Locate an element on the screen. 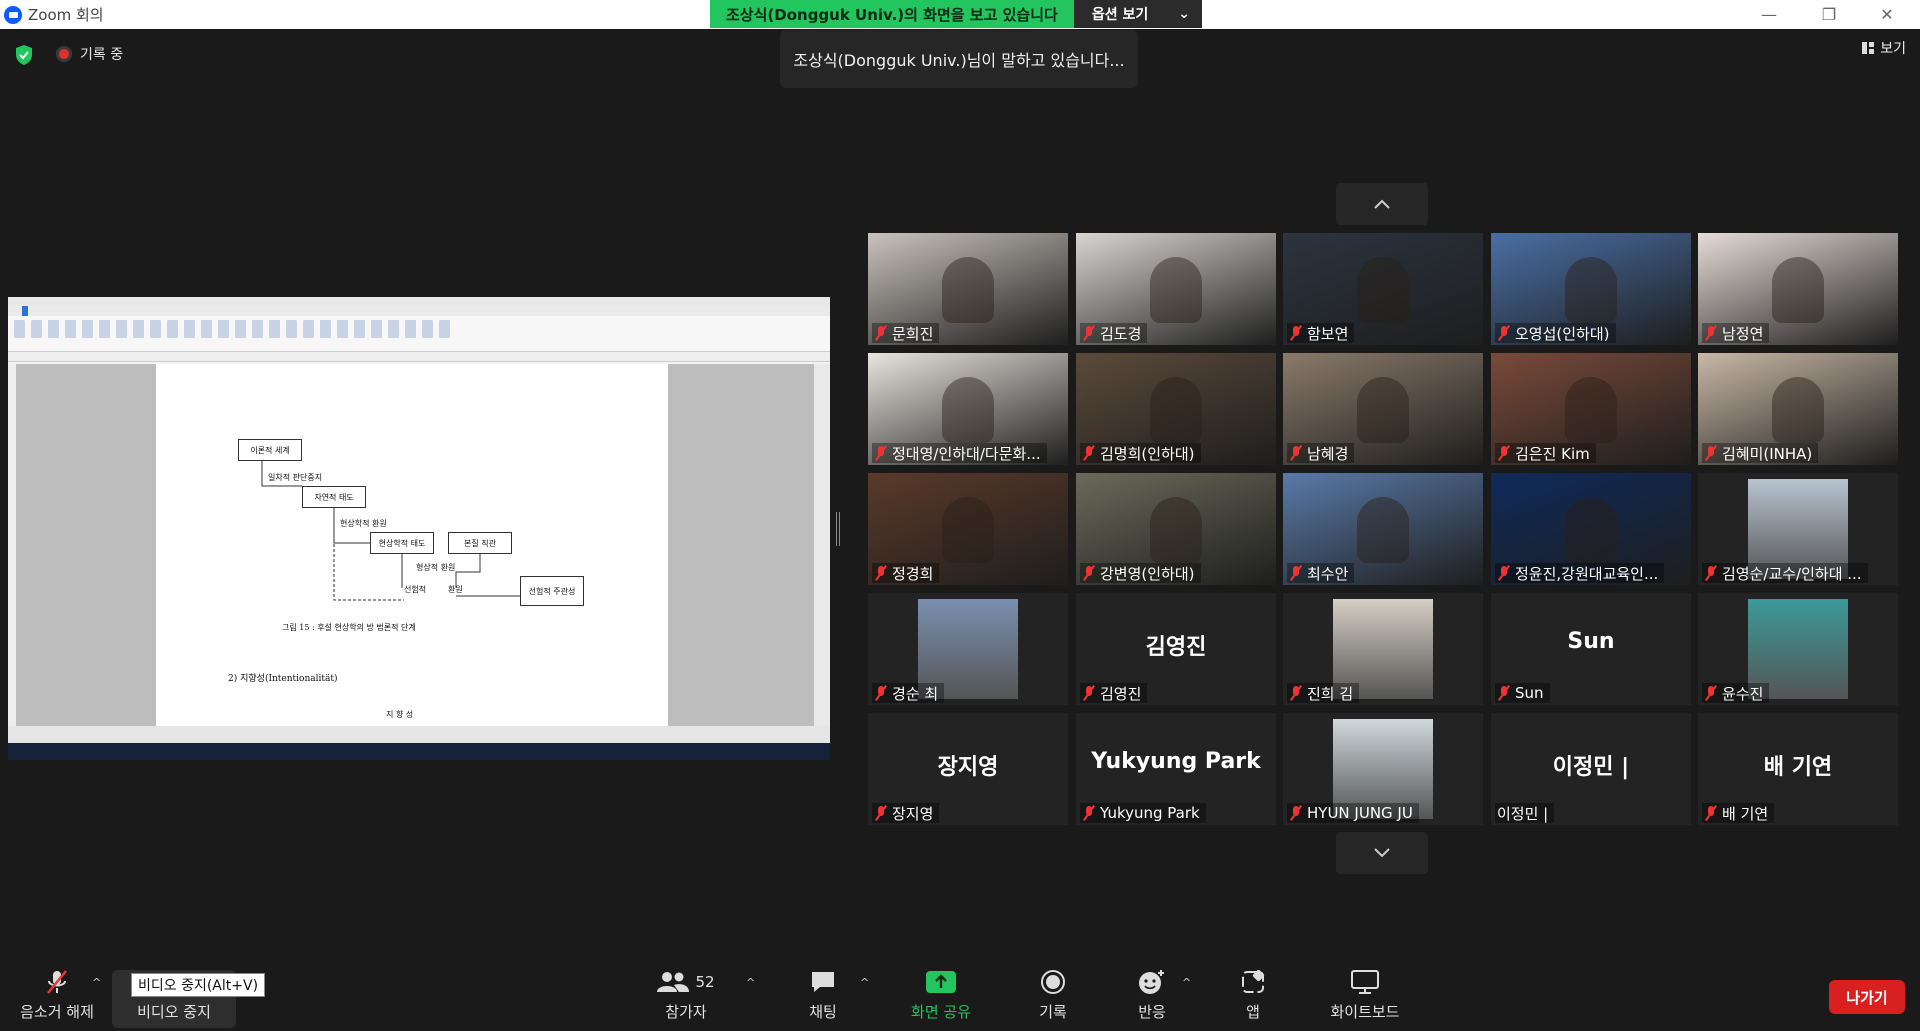  participant-tile: 강변영(인하대) is located at coordinates (1176, 529).